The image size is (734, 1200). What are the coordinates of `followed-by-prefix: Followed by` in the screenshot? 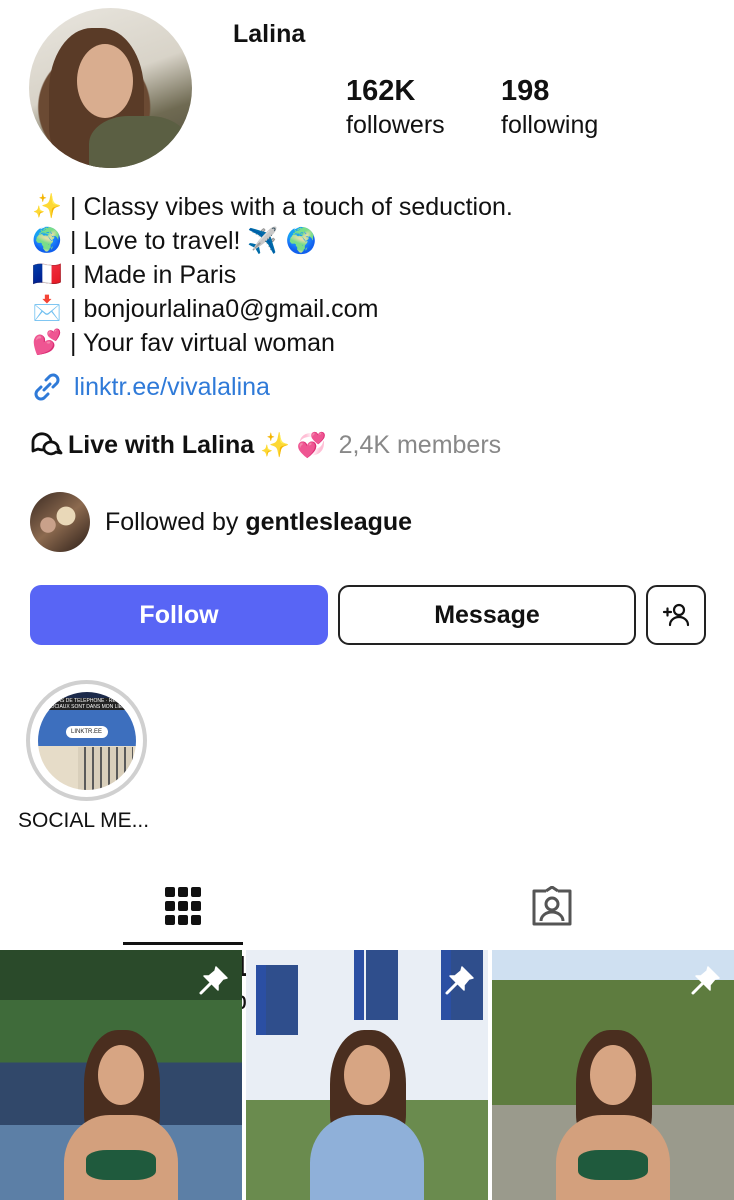 It's located at (172, 521).